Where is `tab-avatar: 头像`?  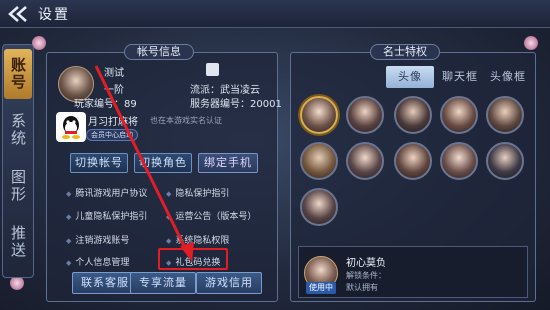
tab-avatar: 头像 is located at coordinates (410, 77).